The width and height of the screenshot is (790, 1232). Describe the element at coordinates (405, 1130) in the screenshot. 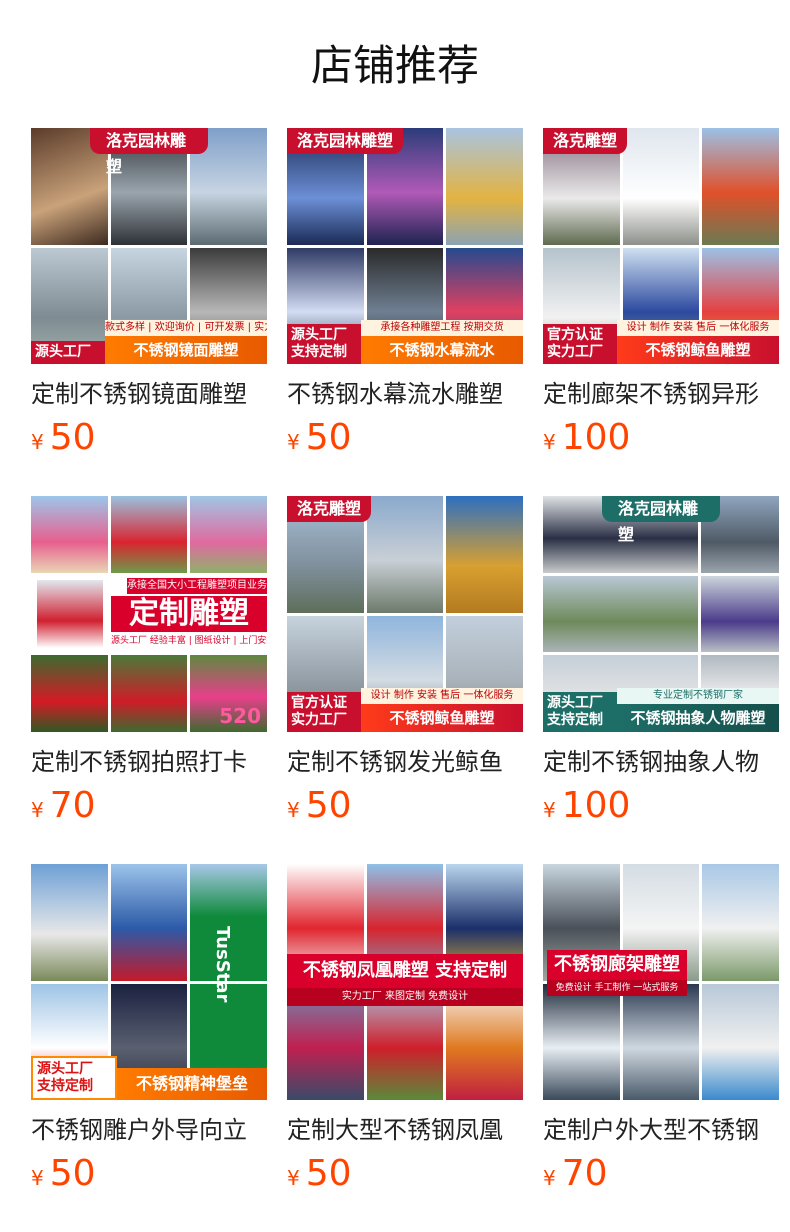

I see `product-name: 定制大型不锈钢凤凰` at that location.